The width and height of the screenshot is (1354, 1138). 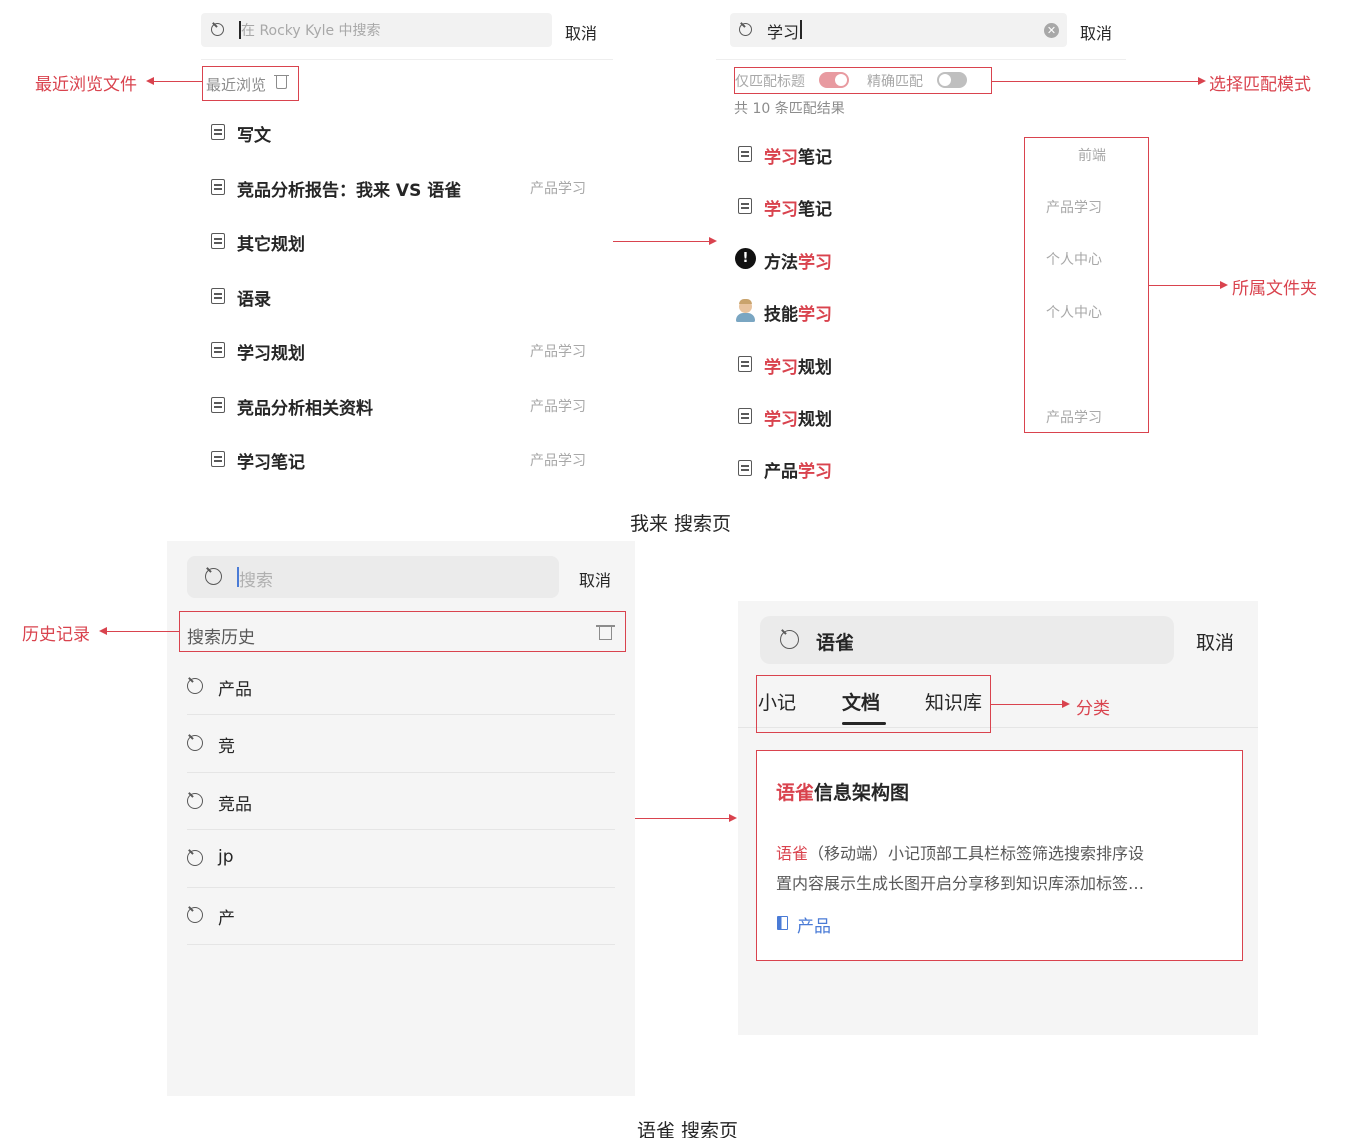 I want to click on search-bar: 搜索, so click(x=373, y=577).